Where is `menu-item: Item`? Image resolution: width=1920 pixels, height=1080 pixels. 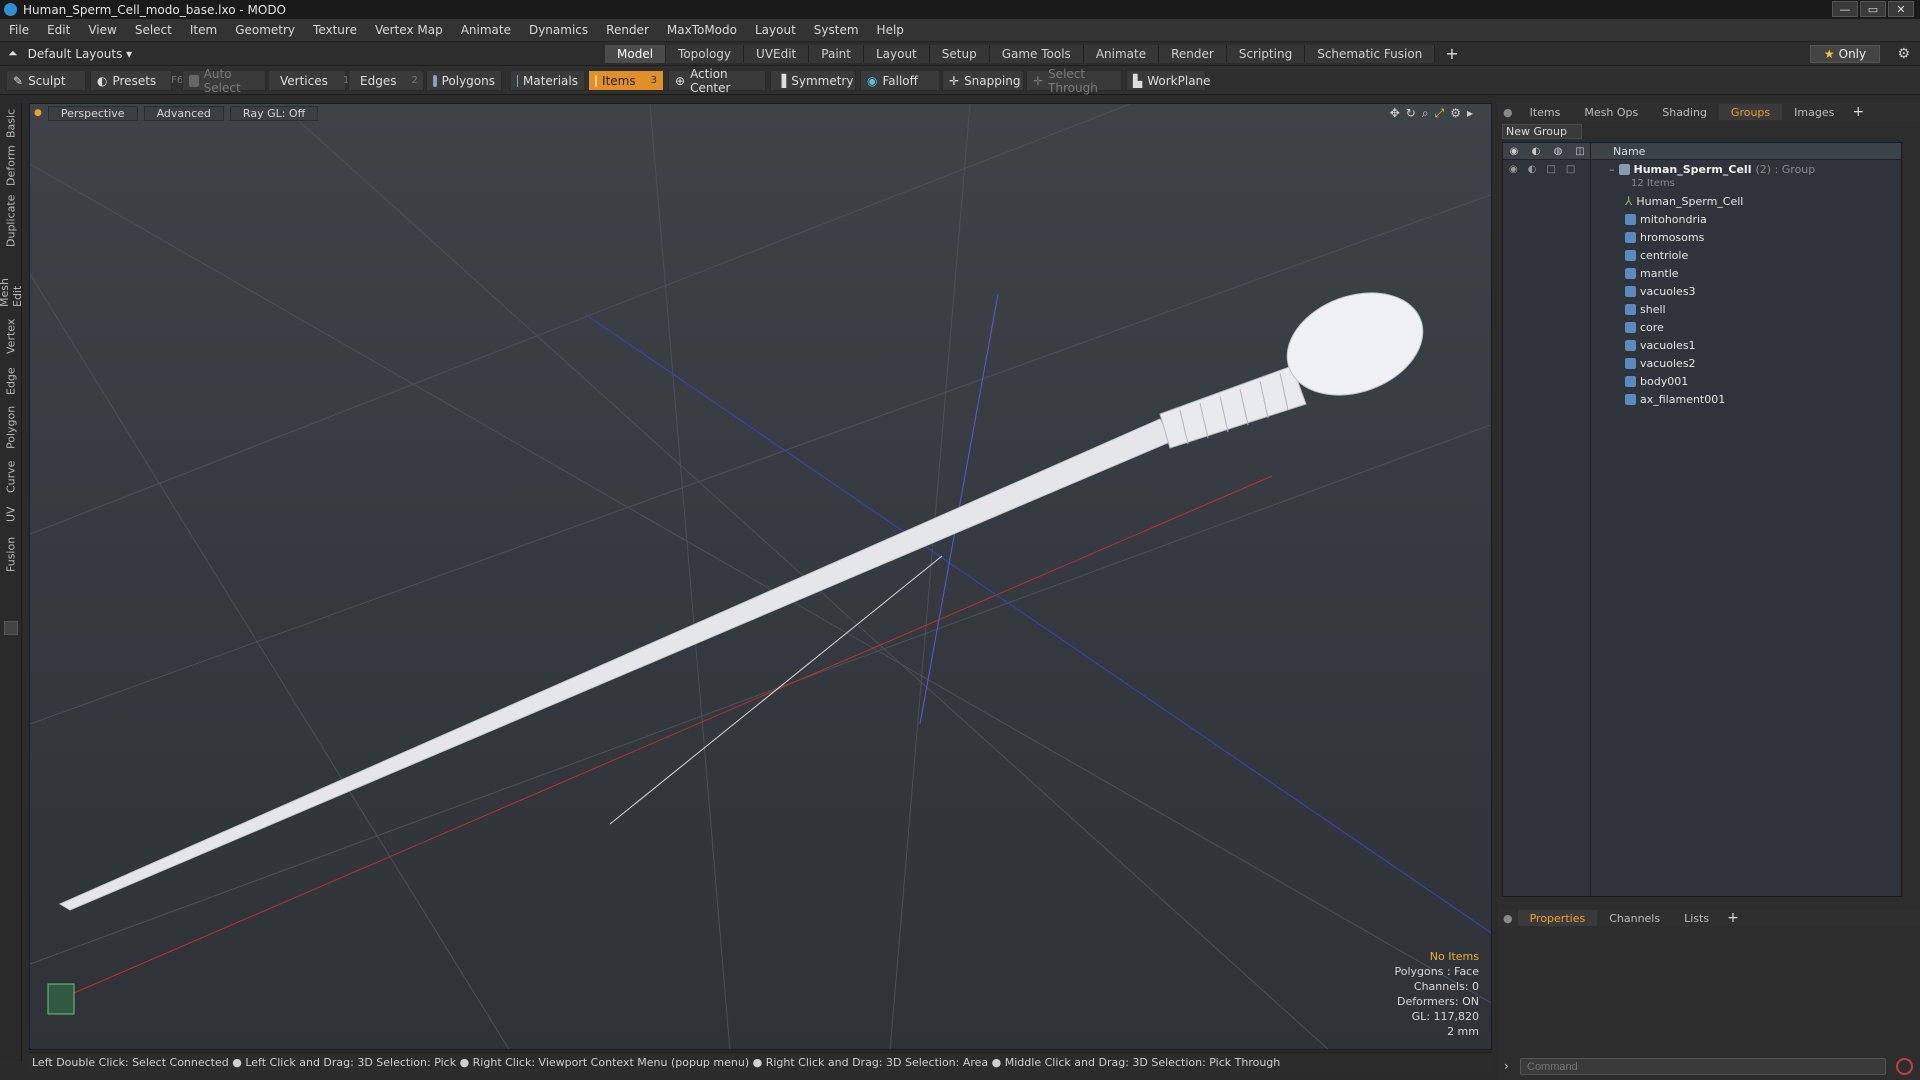
menu-item: Item is located at coordinates (203, 30).